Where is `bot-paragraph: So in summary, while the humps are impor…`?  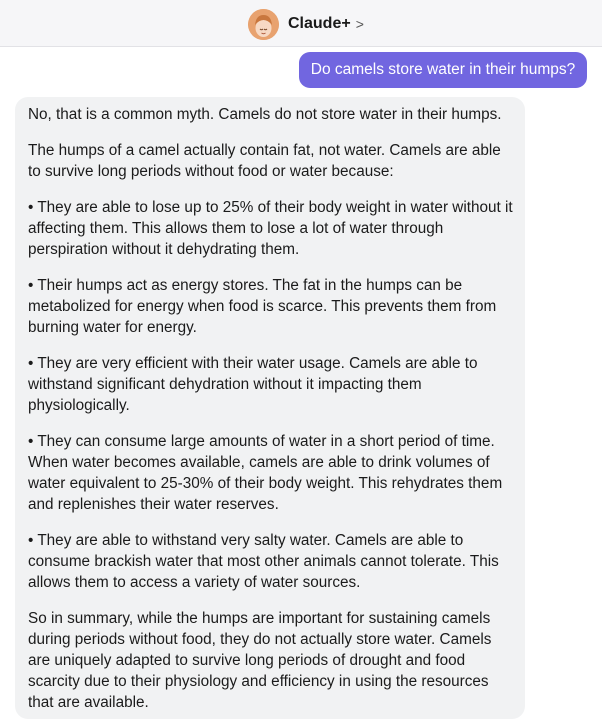
bot-paragraph: So in summary, while the humps are impor… is located at coordinates (260, 660).